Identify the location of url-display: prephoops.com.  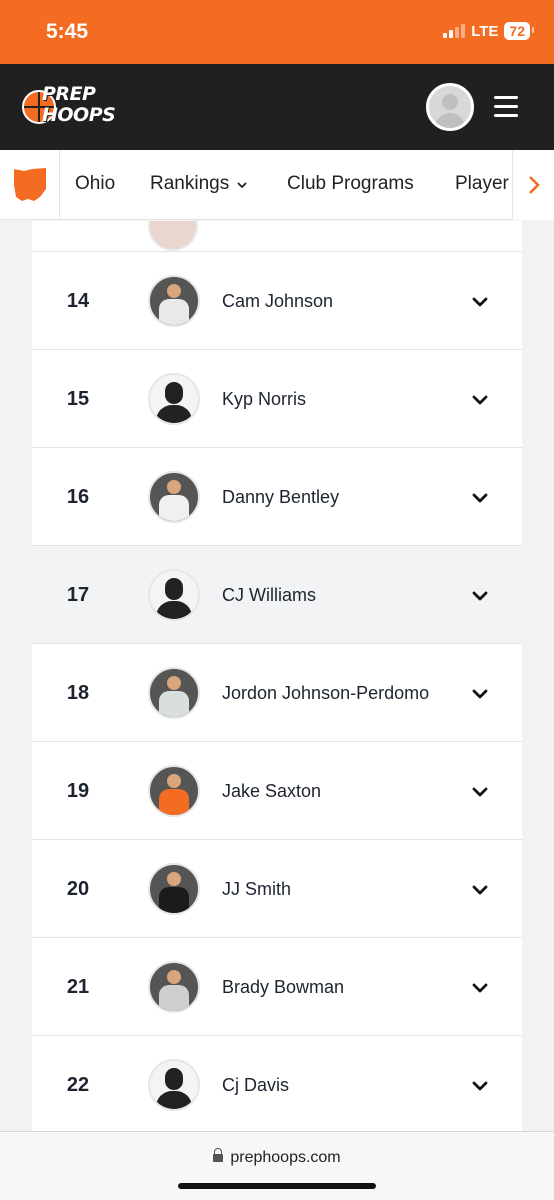
(277, 1157).